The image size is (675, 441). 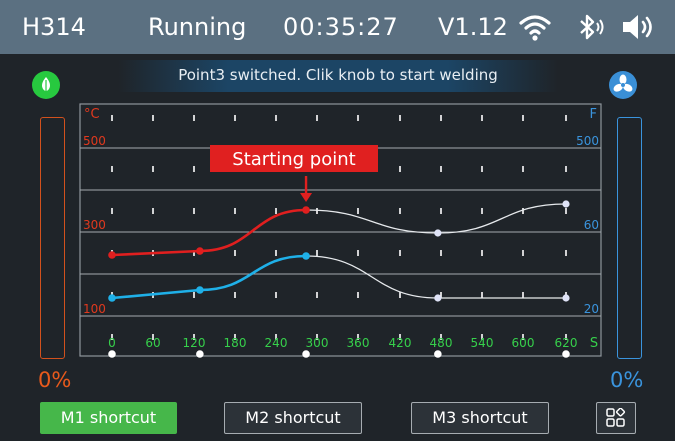 What do you see at coordinates (112, 343) in the screenshot?
I see `x-tick-label: 0` at bounding box center [112, 343].